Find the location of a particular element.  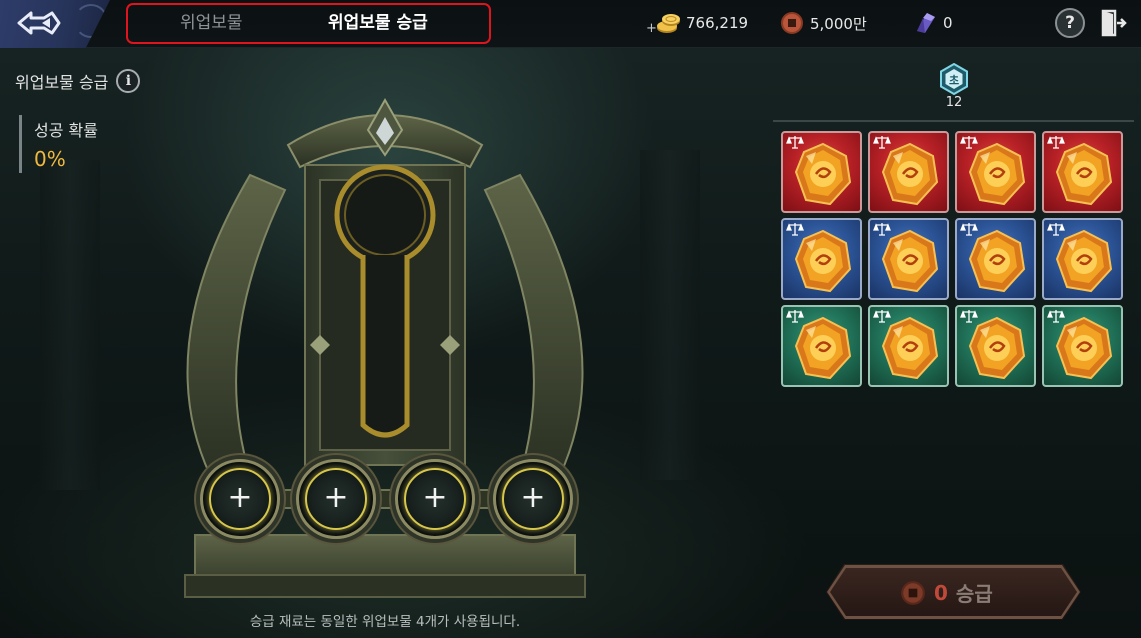

back-arrow-icon is located at coordinates (39, 23).